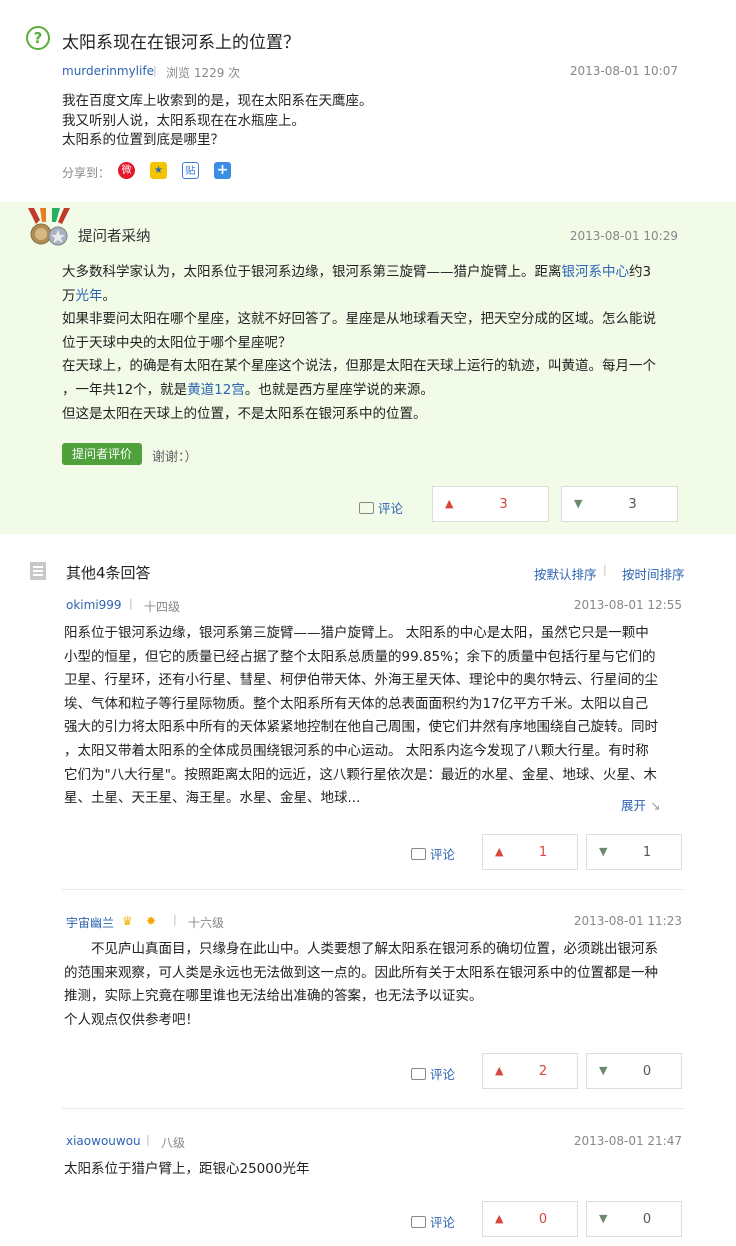 Image resolution: width=736 pixels, height=1246 pixels. What do you see at coordinates (627, 605) in the screenshot?
I see `answer-time: 2013-08-01 12:55` at bounding box center [627, 605].